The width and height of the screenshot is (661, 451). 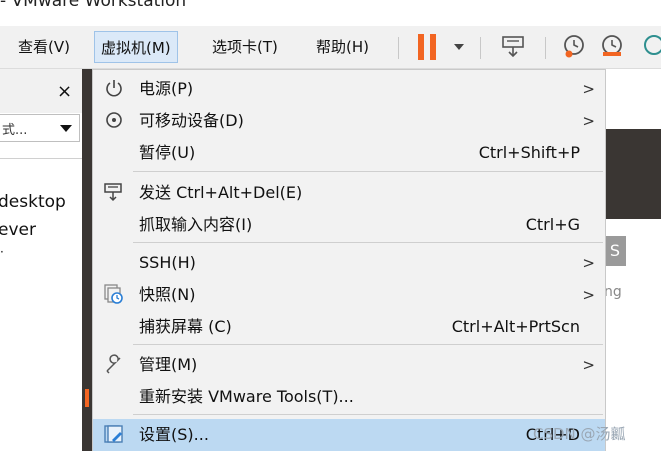 What do you see at coordinates (342, 47) in the screenshot?
I see `menu-help: 帮助(H)` at bounding box center [342, 47].